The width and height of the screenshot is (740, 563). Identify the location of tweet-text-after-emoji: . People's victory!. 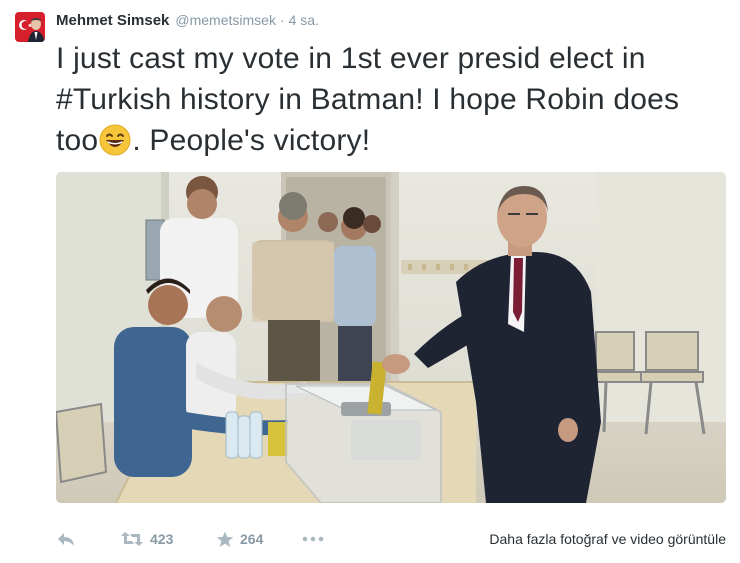
(251, 140).